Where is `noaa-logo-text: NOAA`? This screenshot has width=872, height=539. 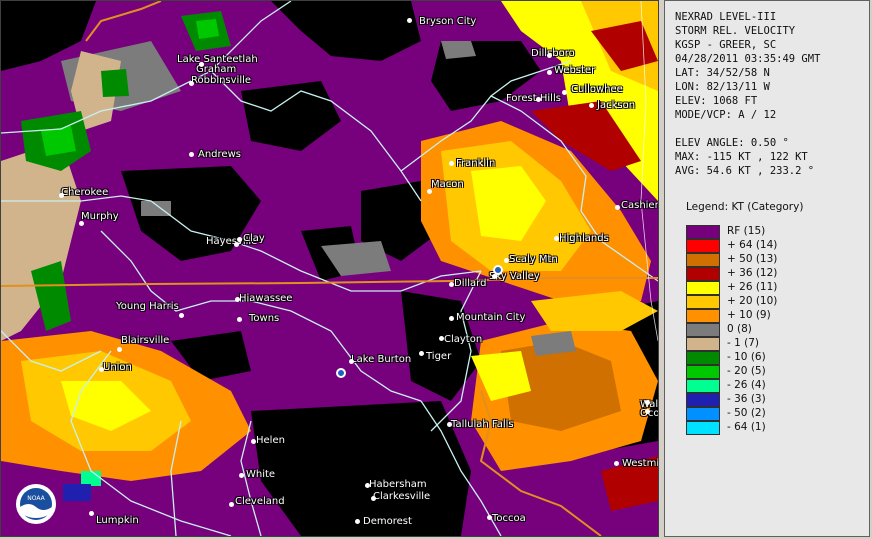
noaa-logo-text: NOAA is located at coordinates (36, 498).